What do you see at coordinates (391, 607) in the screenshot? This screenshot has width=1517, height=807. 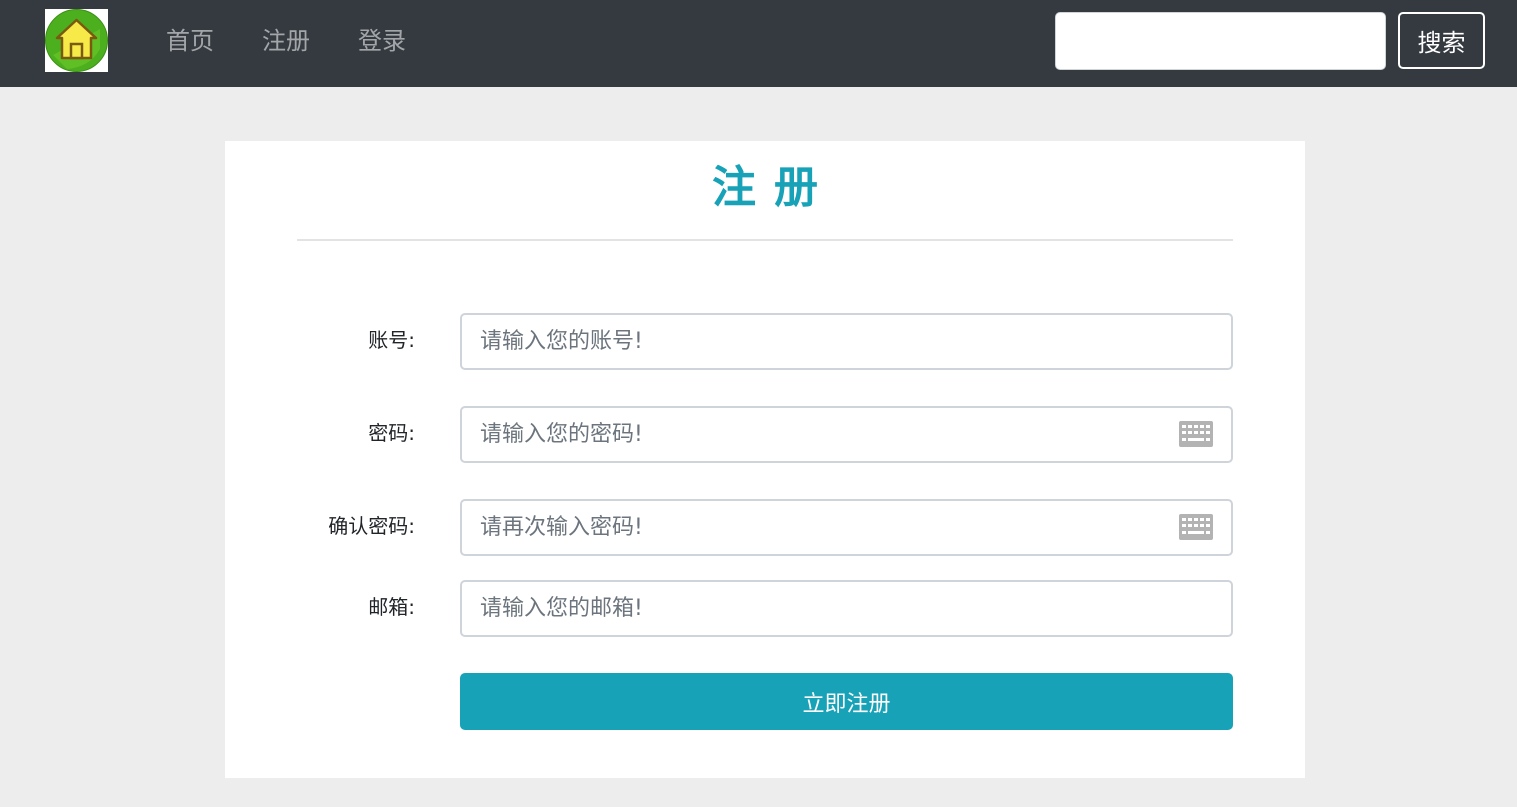 I see `email-label: 邮箱:` at bounding box center [391, 607].